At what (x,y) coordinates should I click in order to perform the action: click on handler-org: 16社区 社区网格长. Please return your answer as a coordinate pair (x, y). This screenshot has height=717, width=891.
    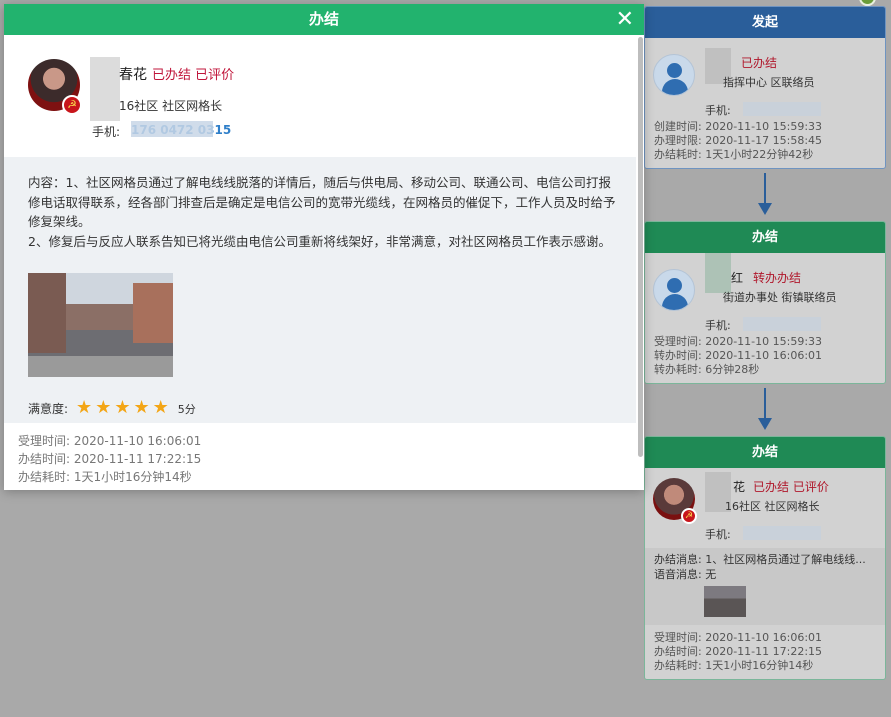
    Looking at the image, I should click on (171, 106).